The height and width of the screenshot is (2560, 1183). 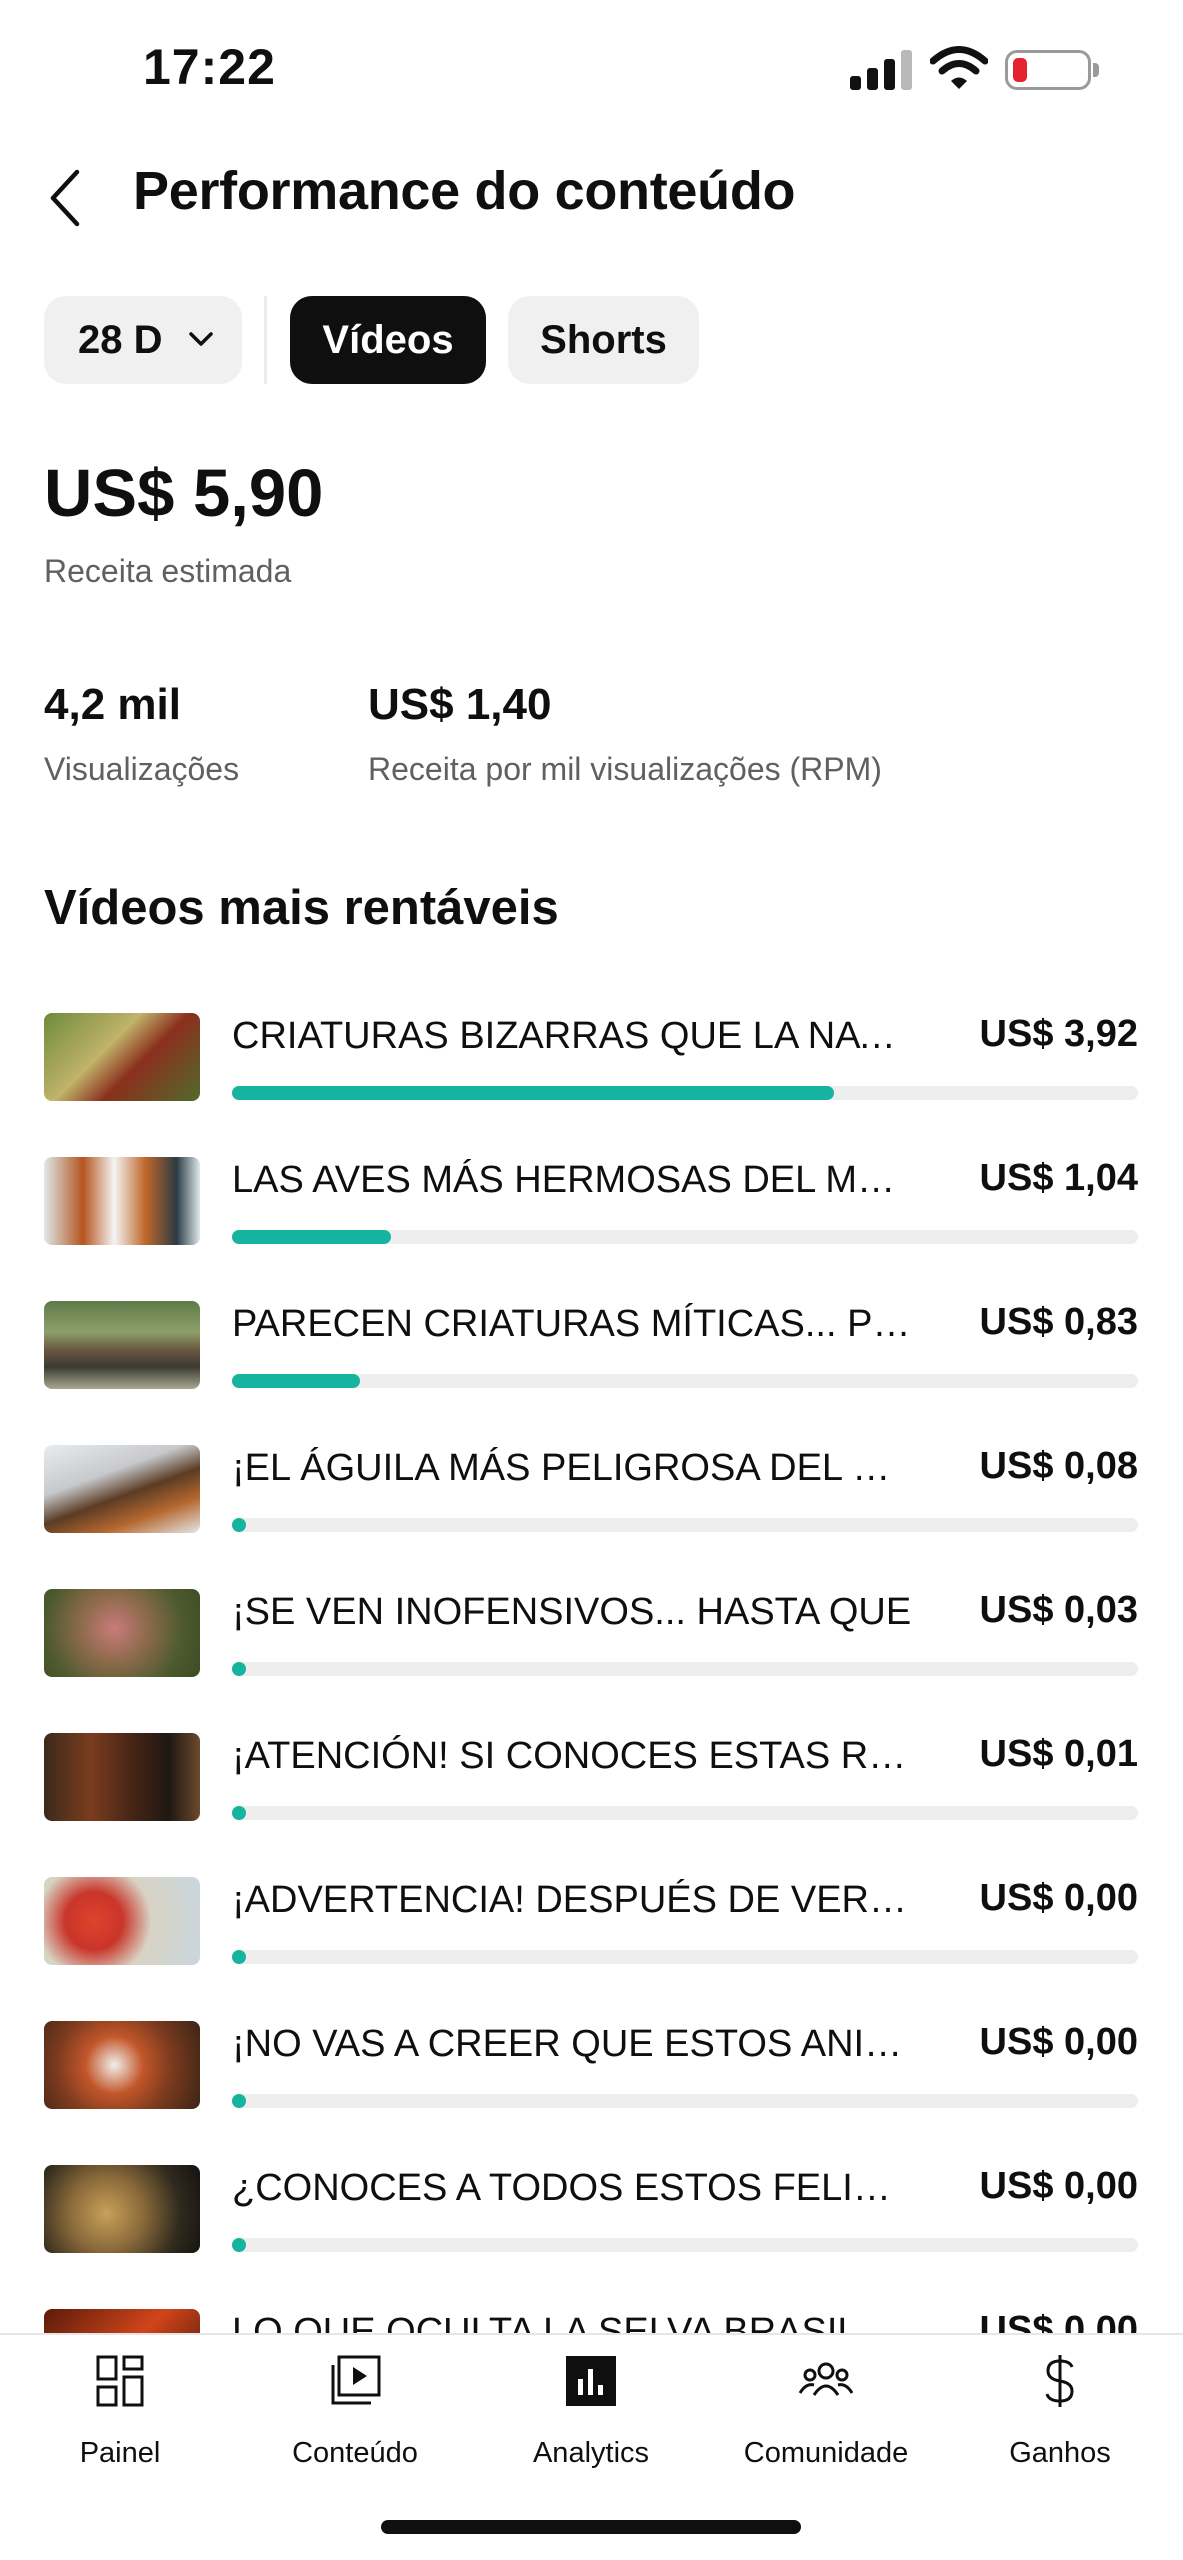 I want to click on video-title: ¡SE VEN INOFENSIVOS... HASTA QUE, so click(x=572, y=1612).